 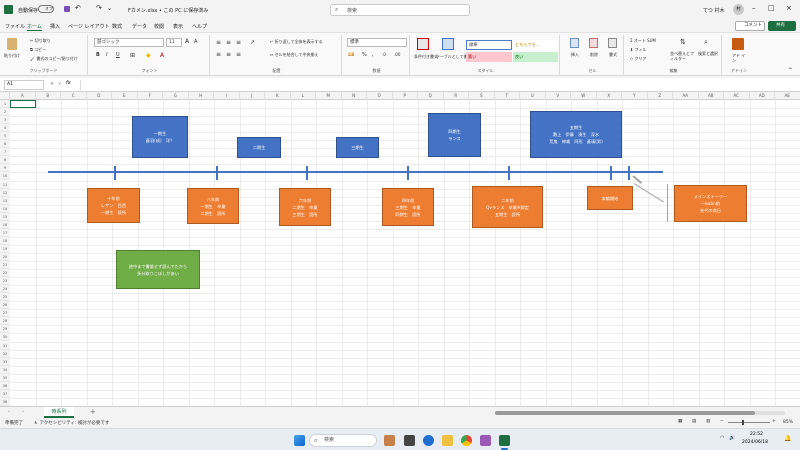 What do you see at coordinates (5, 144) in the screenshot?
I see `row-header: 6` at bounding box center [5, 144].